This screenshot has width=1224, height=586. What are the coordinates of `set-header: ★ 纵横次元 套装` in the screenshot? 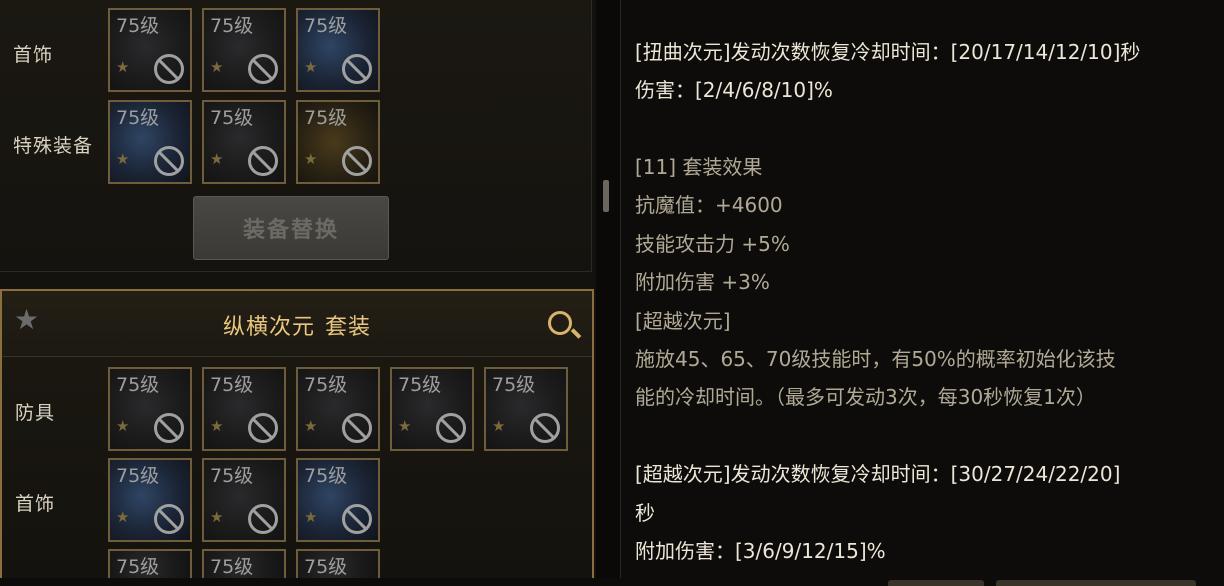 It's located at (297, 324).